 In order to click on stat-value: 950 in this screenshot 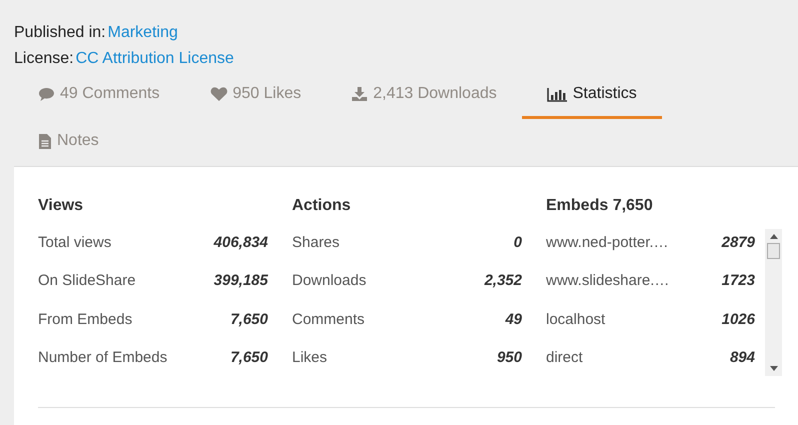, I will do `click(509, 357)`.